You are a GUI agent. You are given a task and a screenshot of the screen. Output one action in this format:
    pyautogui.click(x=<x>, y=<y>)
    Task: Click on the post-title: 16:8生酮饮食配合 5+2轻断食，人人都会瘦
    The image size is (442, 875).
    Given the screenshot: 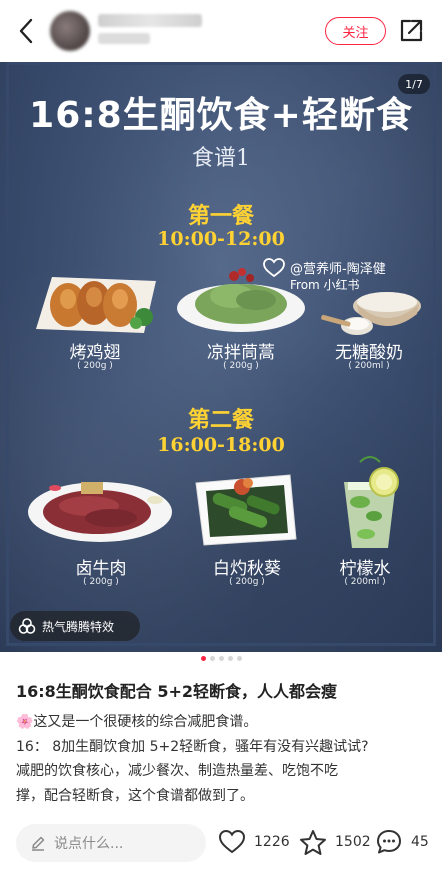 What is the action you would take?
    pyautogui.click(x=177, y=691)
    